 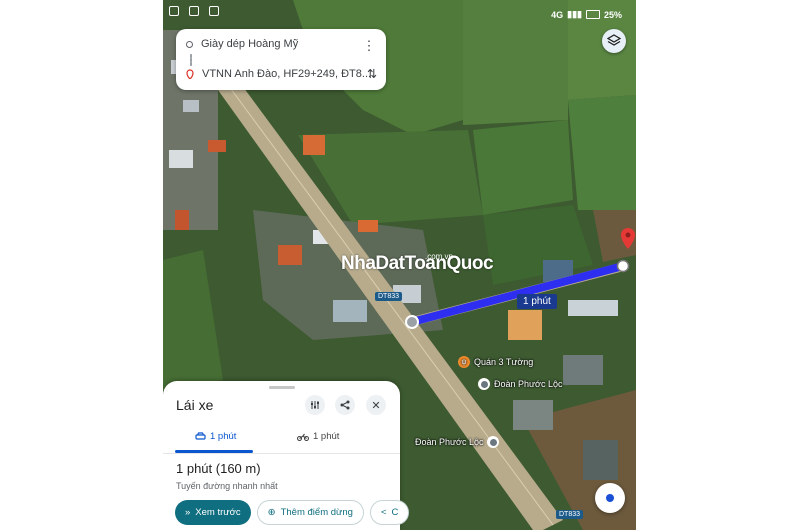 I want to click on route-start-marker, so click(x=412, y=322).